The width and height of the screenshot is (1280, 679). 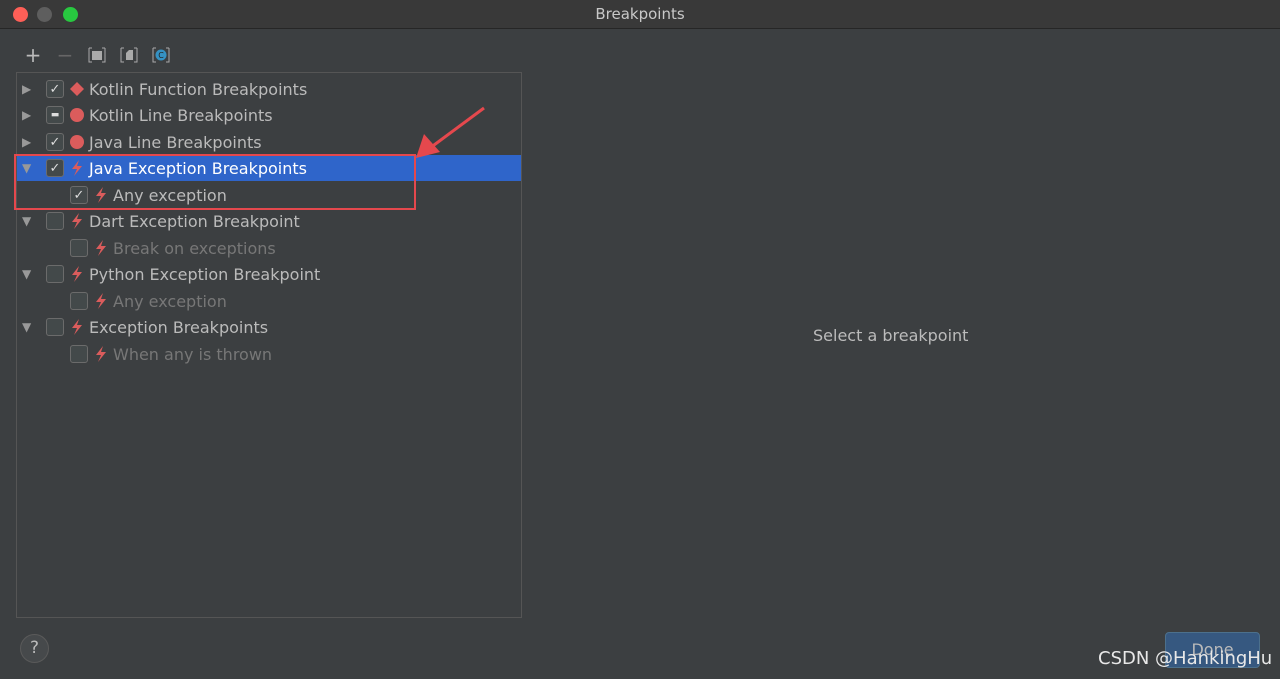 I want to click on tree-row: ▶ ✓ Kotlin Function Breakpoints, so click(x=269, y=89).